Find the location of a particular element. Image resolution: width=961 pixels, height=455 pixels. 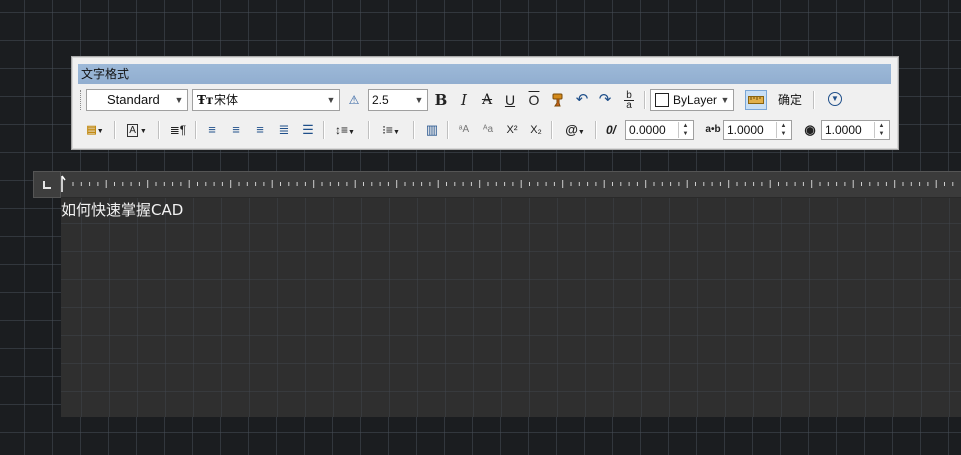

editor-text: 如何快速掌握CAD is located at coordinates (122, 209).